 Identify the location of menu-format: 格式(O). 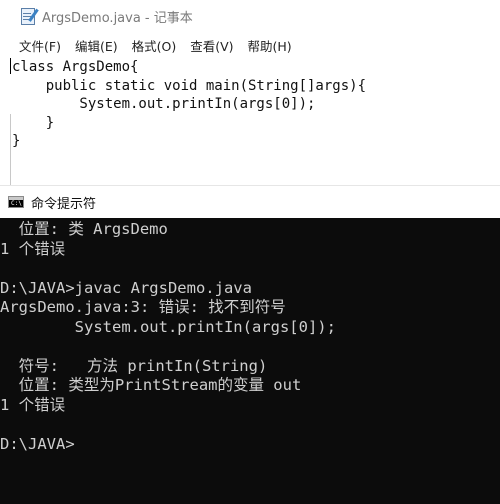
(154, 45).